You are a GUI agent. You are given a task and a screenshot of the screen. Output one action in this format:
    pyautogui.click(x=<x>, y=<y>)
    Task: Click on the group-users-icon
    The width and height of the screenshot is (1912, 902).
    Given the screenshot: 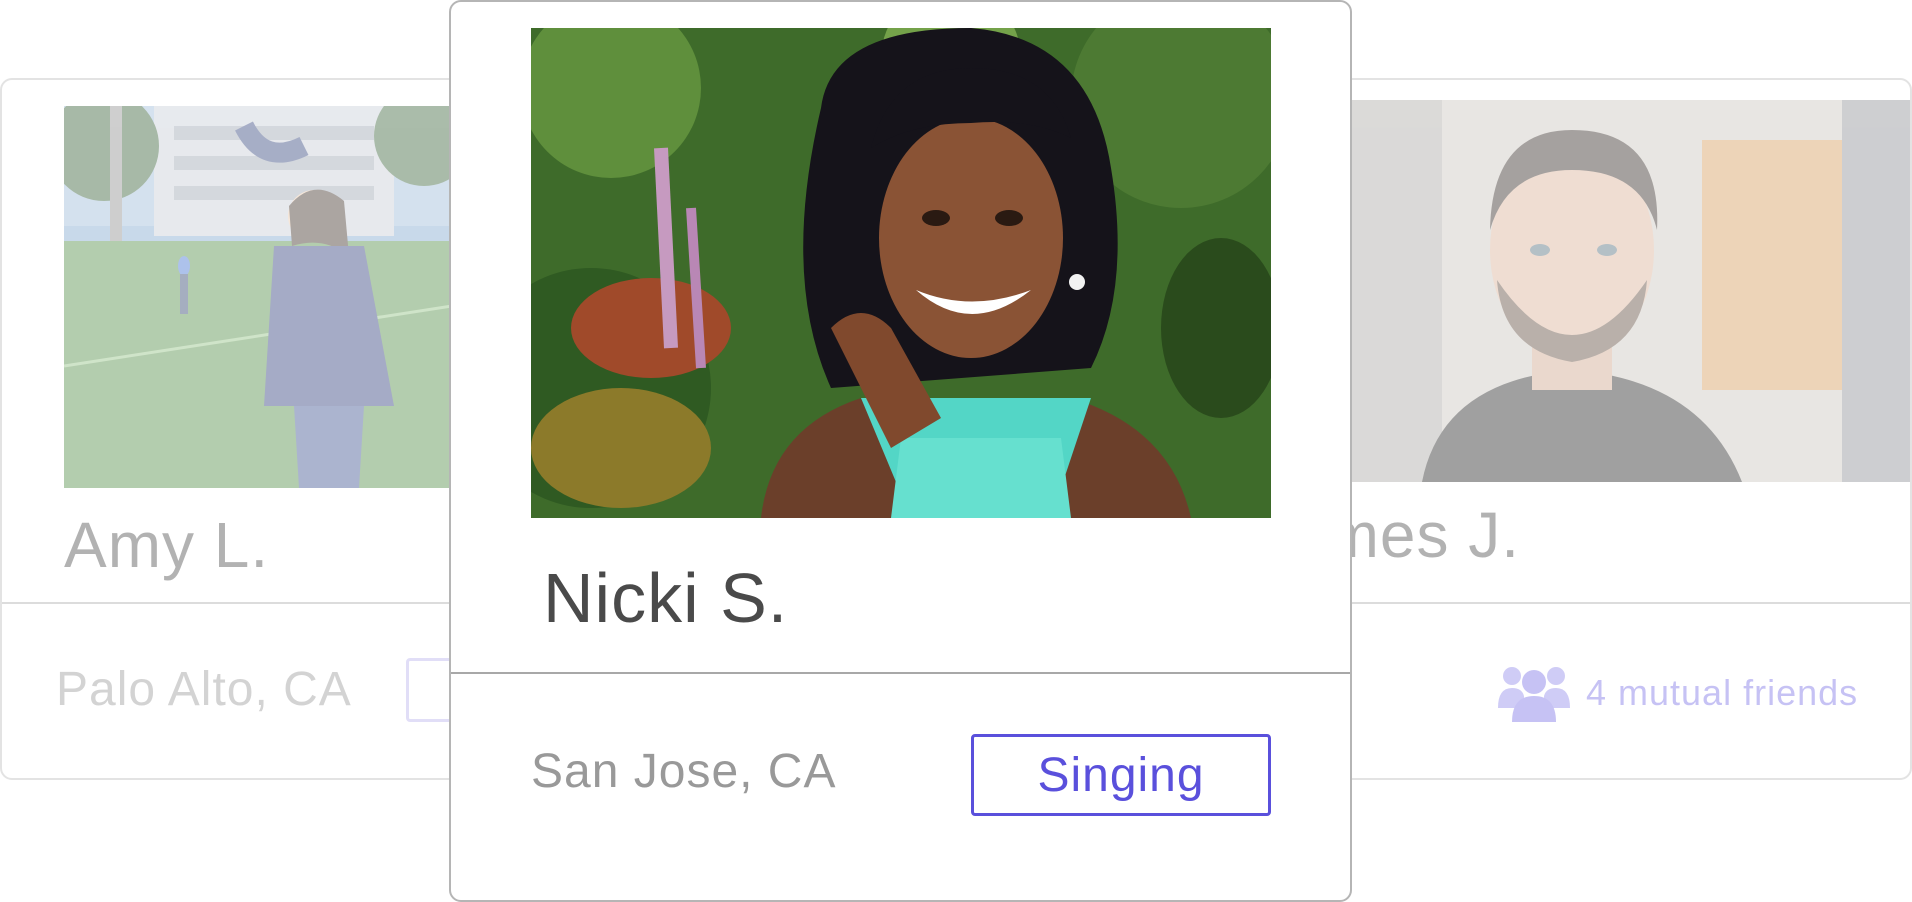 What is the action you would take?
    pyautogui.click(x=1534, y=694)
    